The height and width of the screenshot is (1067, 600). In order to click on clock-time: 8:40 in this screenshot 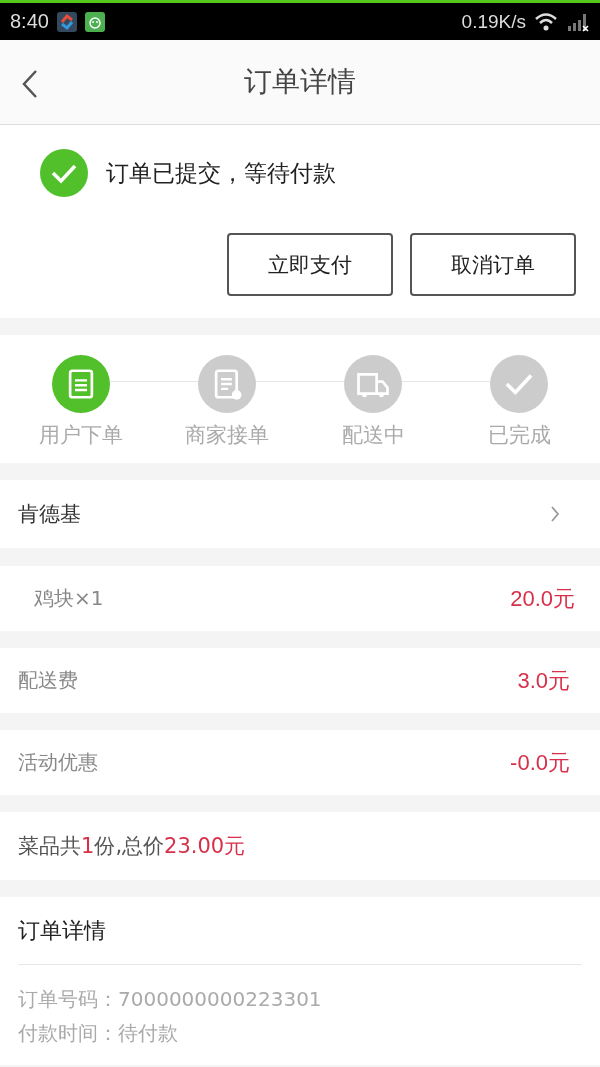, I will do `click(29, 21)`.